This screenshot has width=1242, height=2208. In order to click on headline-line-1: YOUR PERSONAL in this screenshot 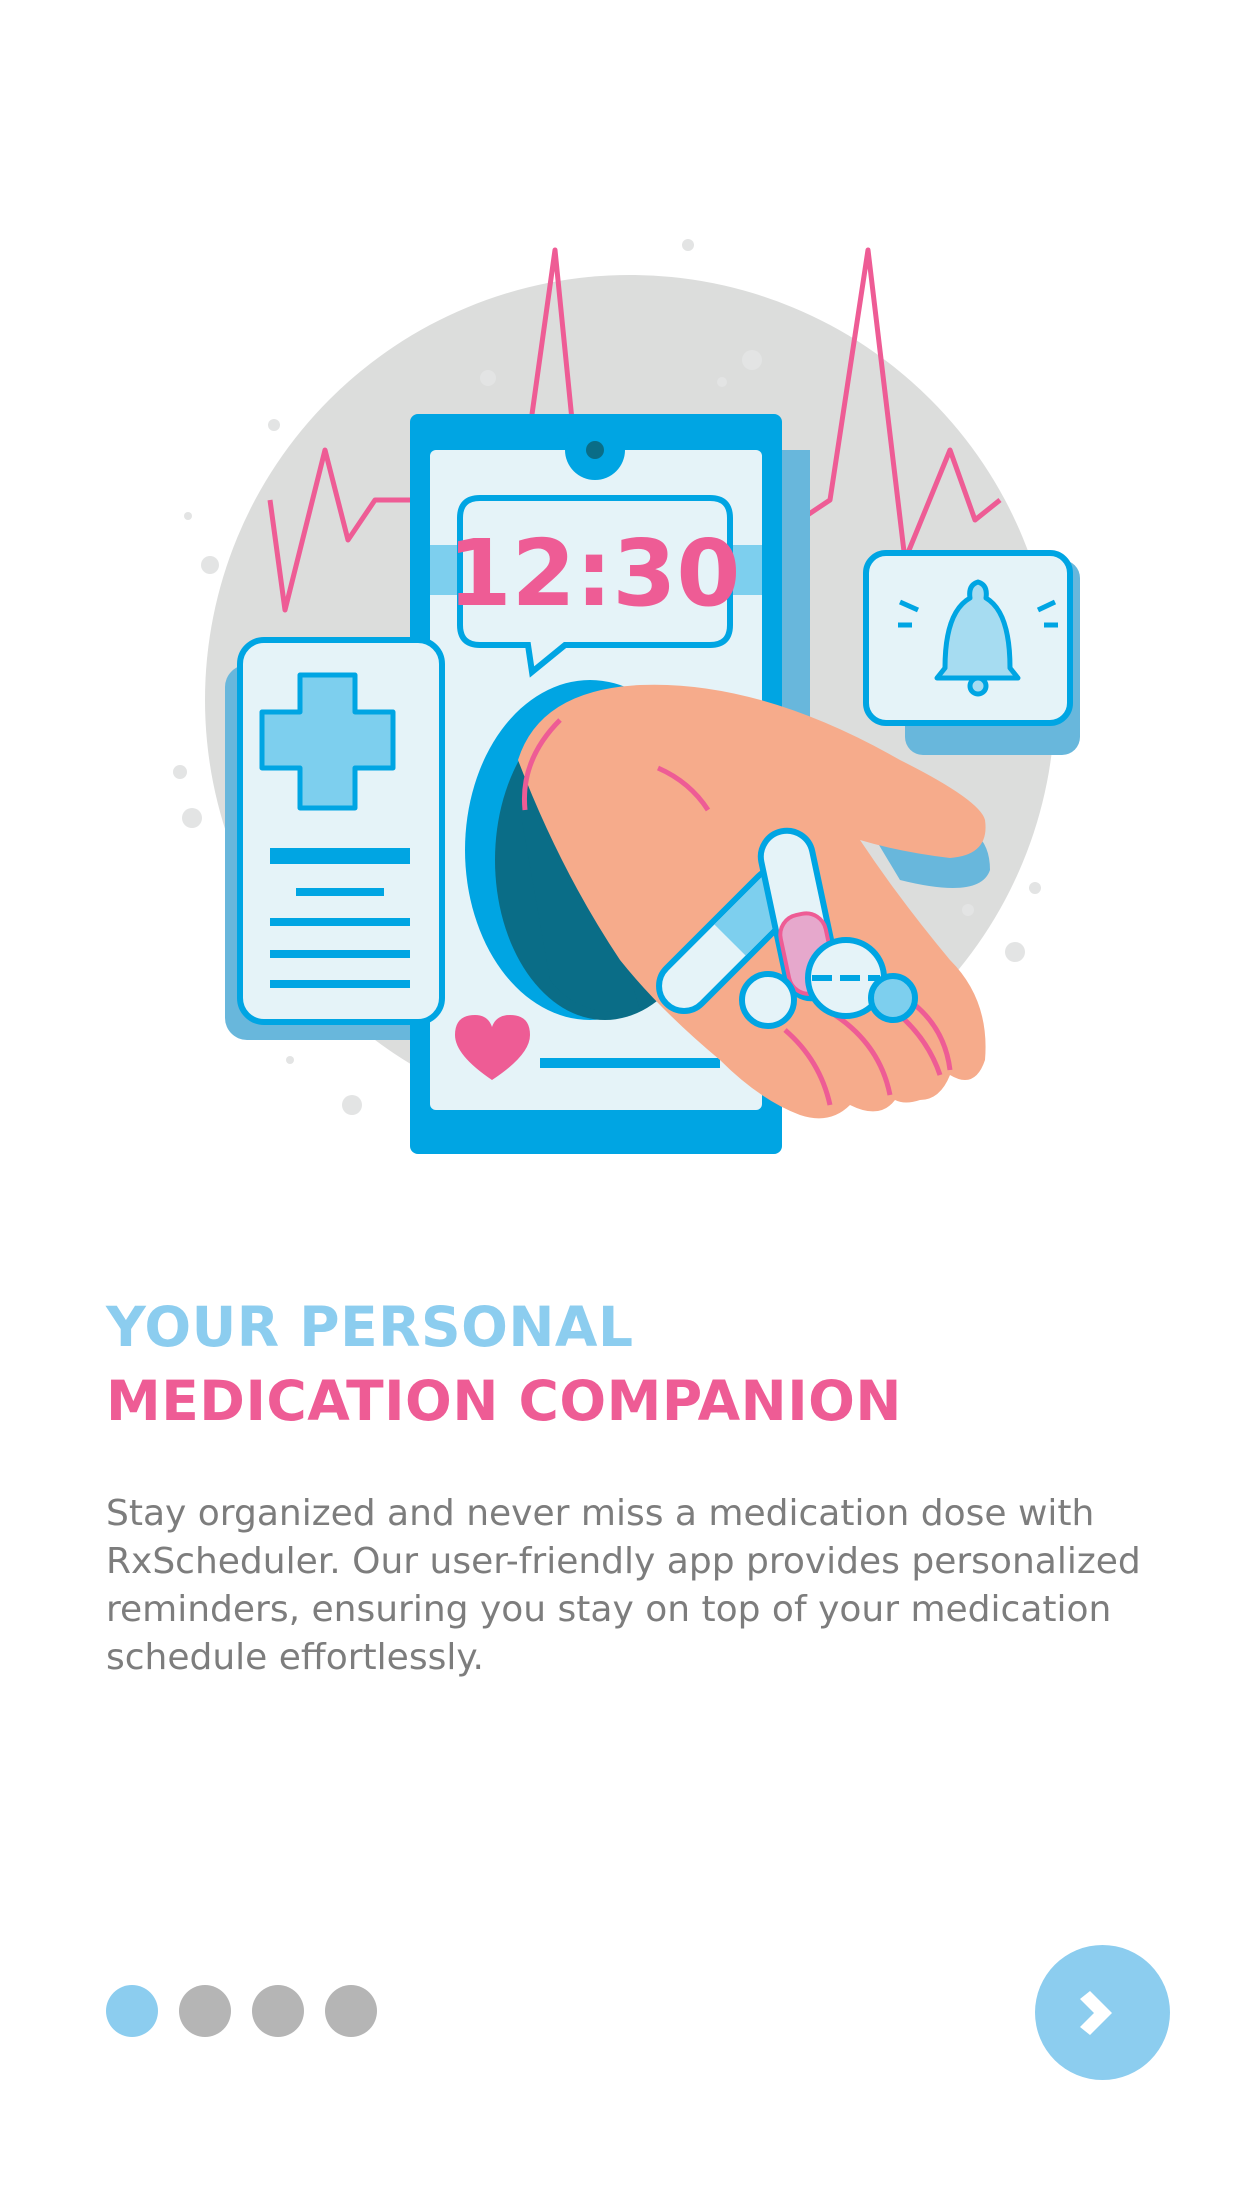, I will do `click(370, 1327)`.